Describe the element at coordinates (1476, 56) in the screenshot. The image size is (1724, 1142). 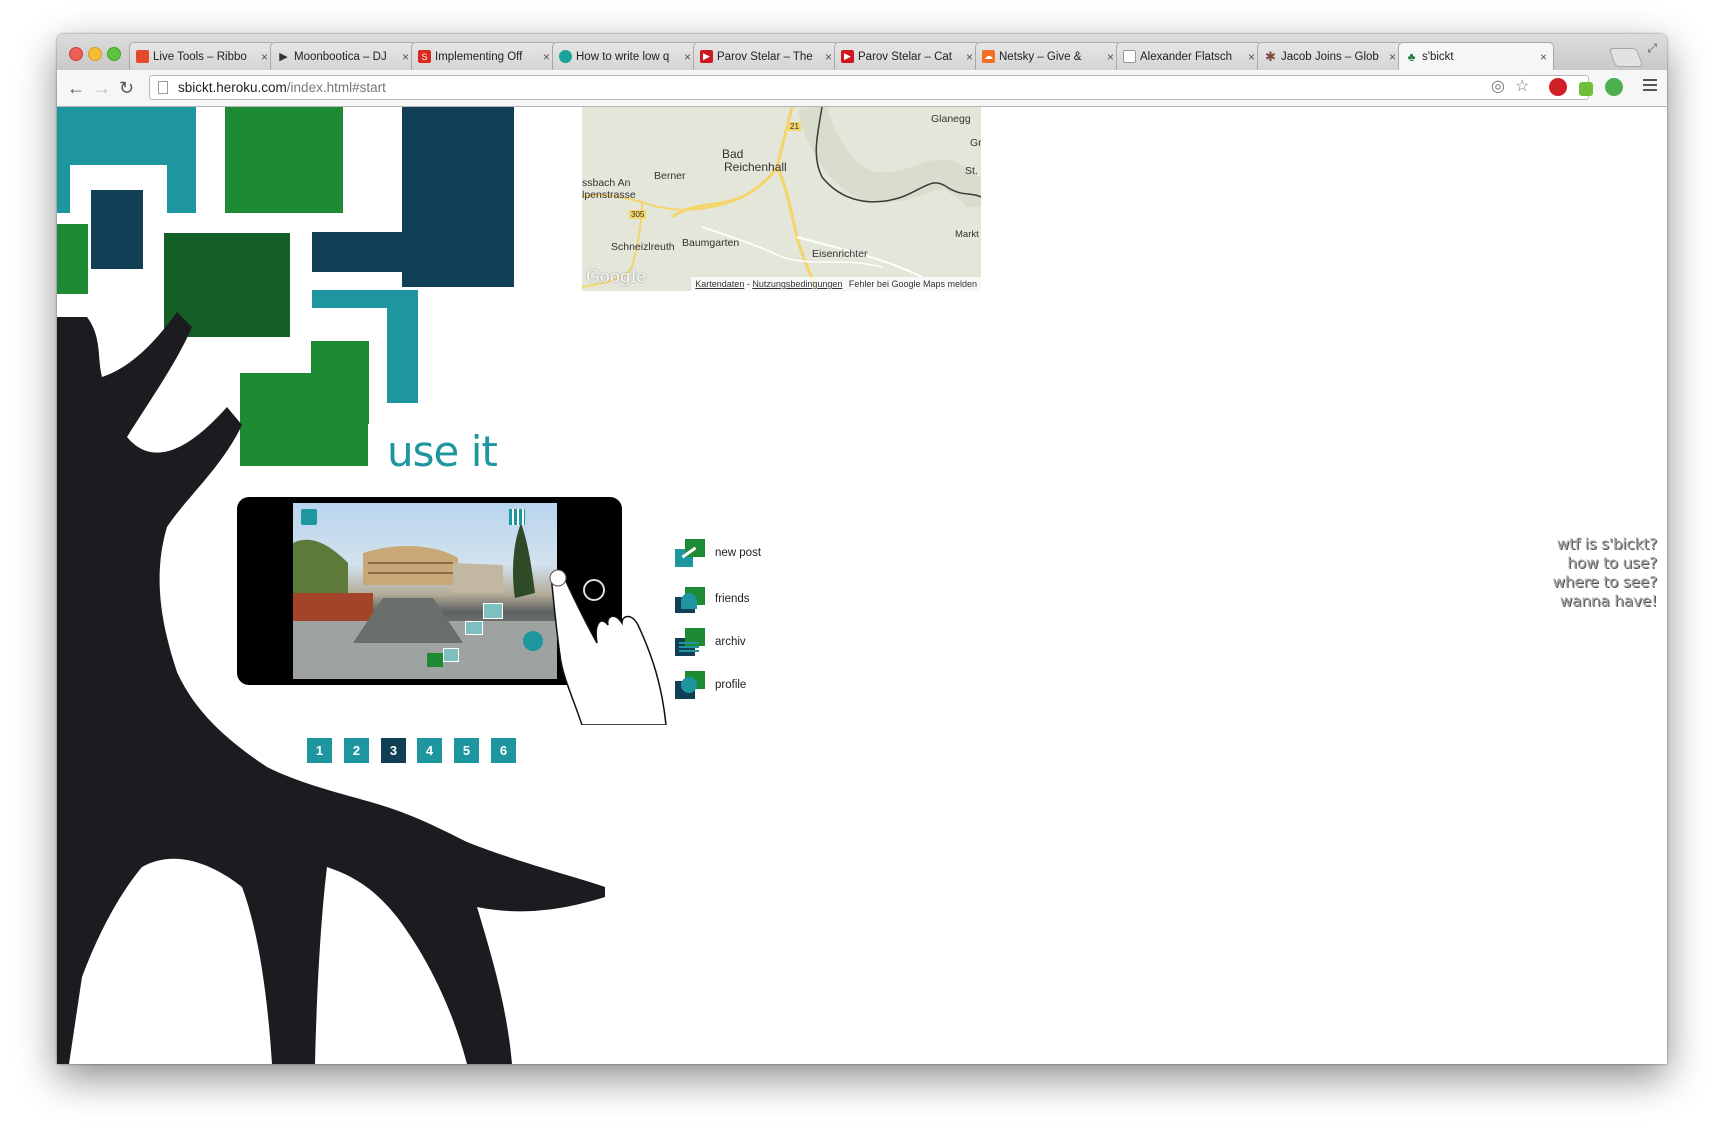
I see `tab-10-active: ♣ s'bickt ×` at that location.